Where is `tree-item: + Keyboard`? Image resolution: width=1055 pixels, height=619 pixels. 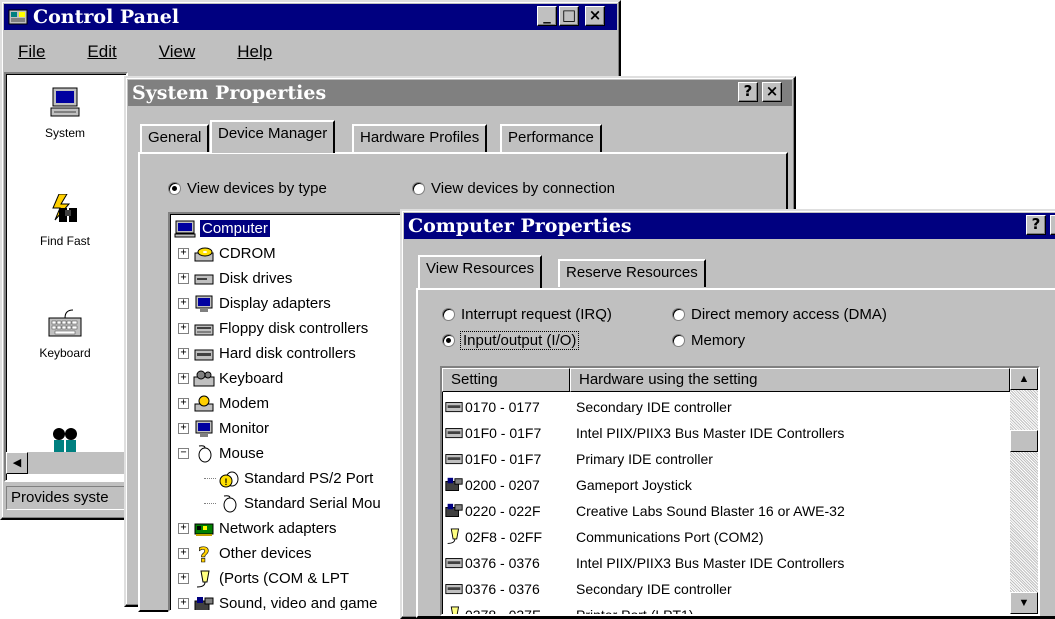
tree-item: + Keyboard is located at coordinates (230, 378).